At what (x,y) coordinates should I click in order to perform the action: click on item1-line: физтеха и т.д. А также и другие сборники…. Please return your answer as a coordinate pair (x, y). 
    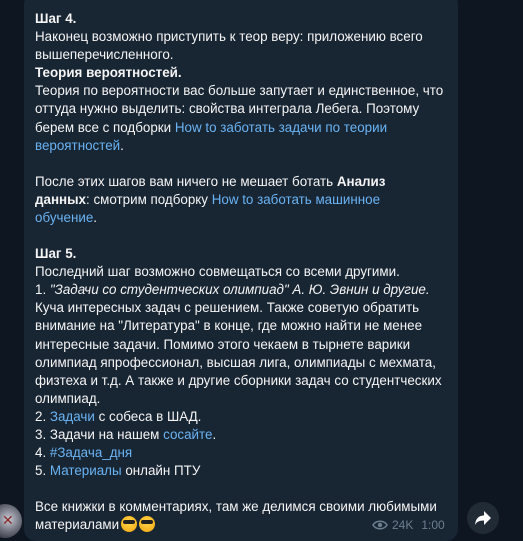
    Looking at the image, I should click on (238, 380).